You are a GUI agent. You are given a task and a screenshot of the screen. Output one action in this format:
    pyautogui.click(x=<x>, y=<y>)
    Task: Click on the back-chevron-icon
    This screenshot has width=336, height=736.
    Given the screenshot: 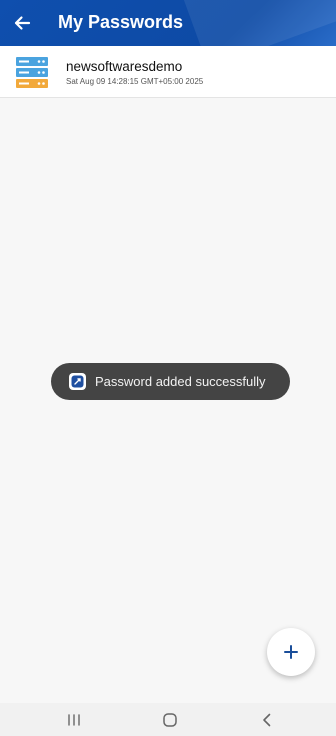 What is the action you would take?
    pyautogui.click(x=267, y=720)
    